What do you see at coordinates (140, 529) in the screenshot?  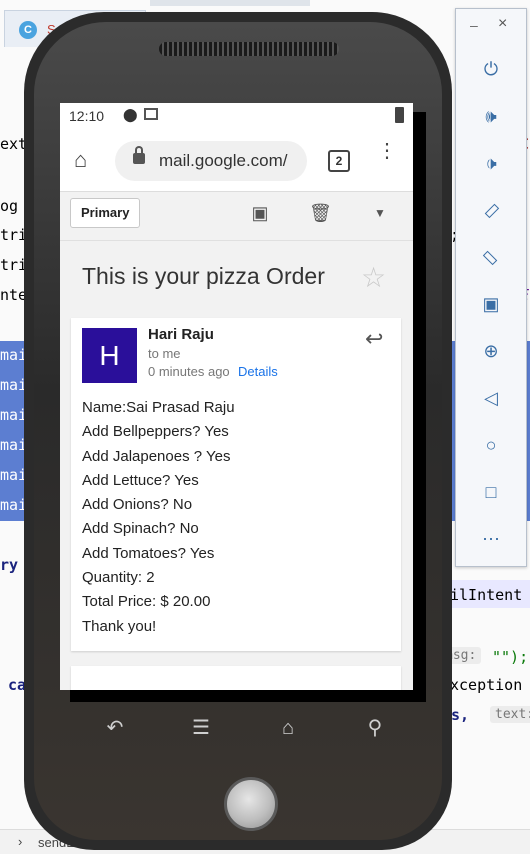 I see `email-body-line: Add Spinach? No` at bounding box center [140, 529].